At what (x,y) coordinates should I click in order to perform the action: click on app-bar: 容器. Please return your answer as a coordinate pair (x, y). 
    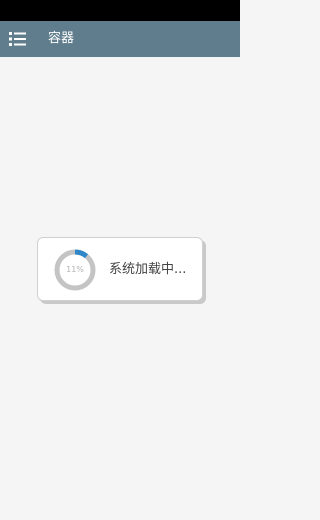
    Looking at the image, I should click on (120, 39).